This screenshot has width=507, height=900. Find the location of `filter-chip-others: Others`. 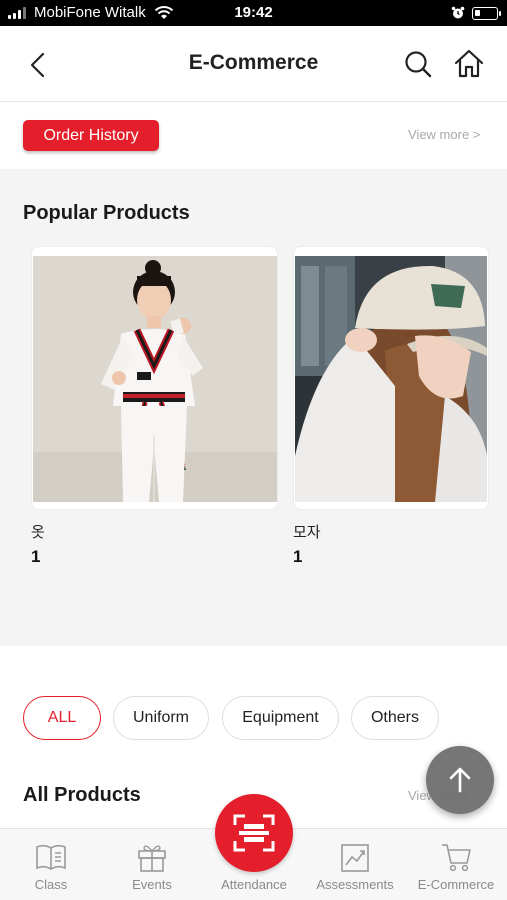

filter-chip-others: Others is located at coordinates (395, 718).